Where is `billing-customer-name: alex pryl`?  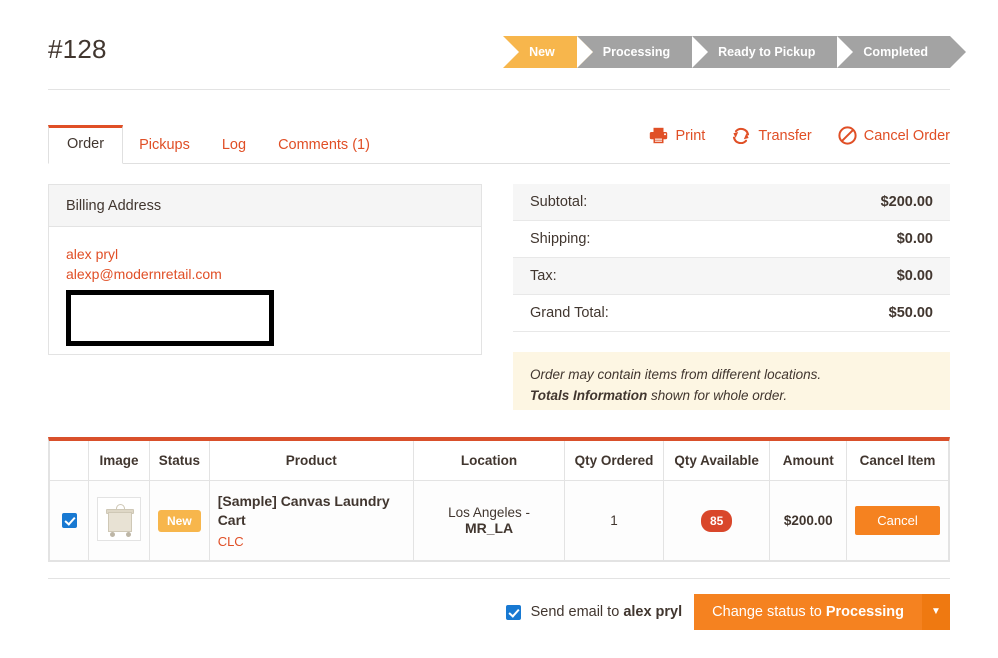
billing-customer-name: alex pryl is located at coordinates (273, 254).